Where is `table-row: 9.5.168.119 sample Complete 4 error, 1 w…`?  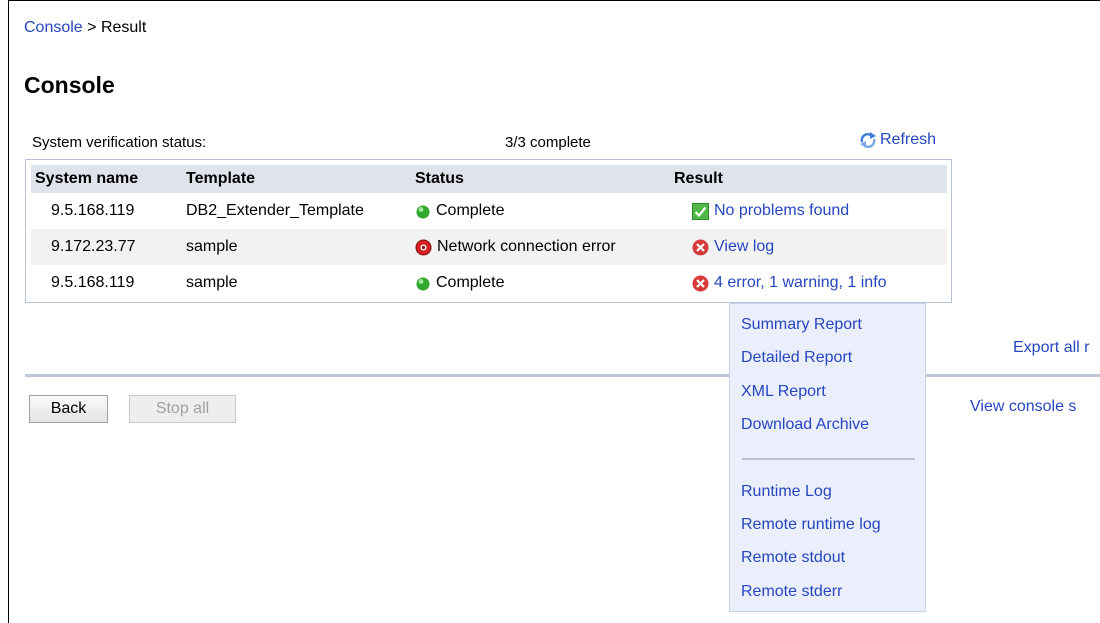 table-row: 9.5.168.119 sample Complete 4 error, 1 w… is located at coordinates (489, 283).